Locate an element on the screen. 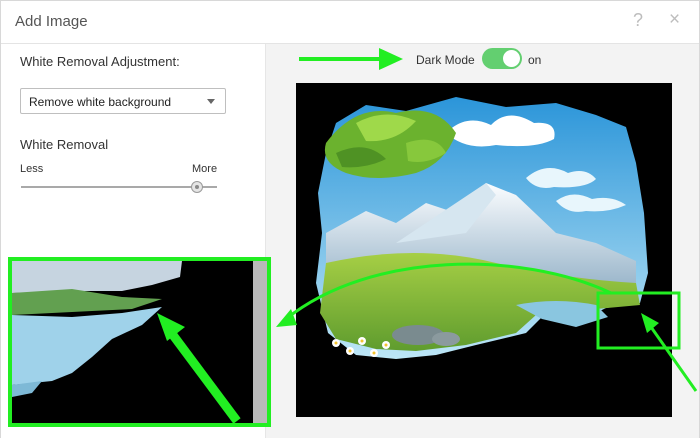 This screenshot has width=700, height=439. dialog-title: Add Image is located at coordinates (51, 21).